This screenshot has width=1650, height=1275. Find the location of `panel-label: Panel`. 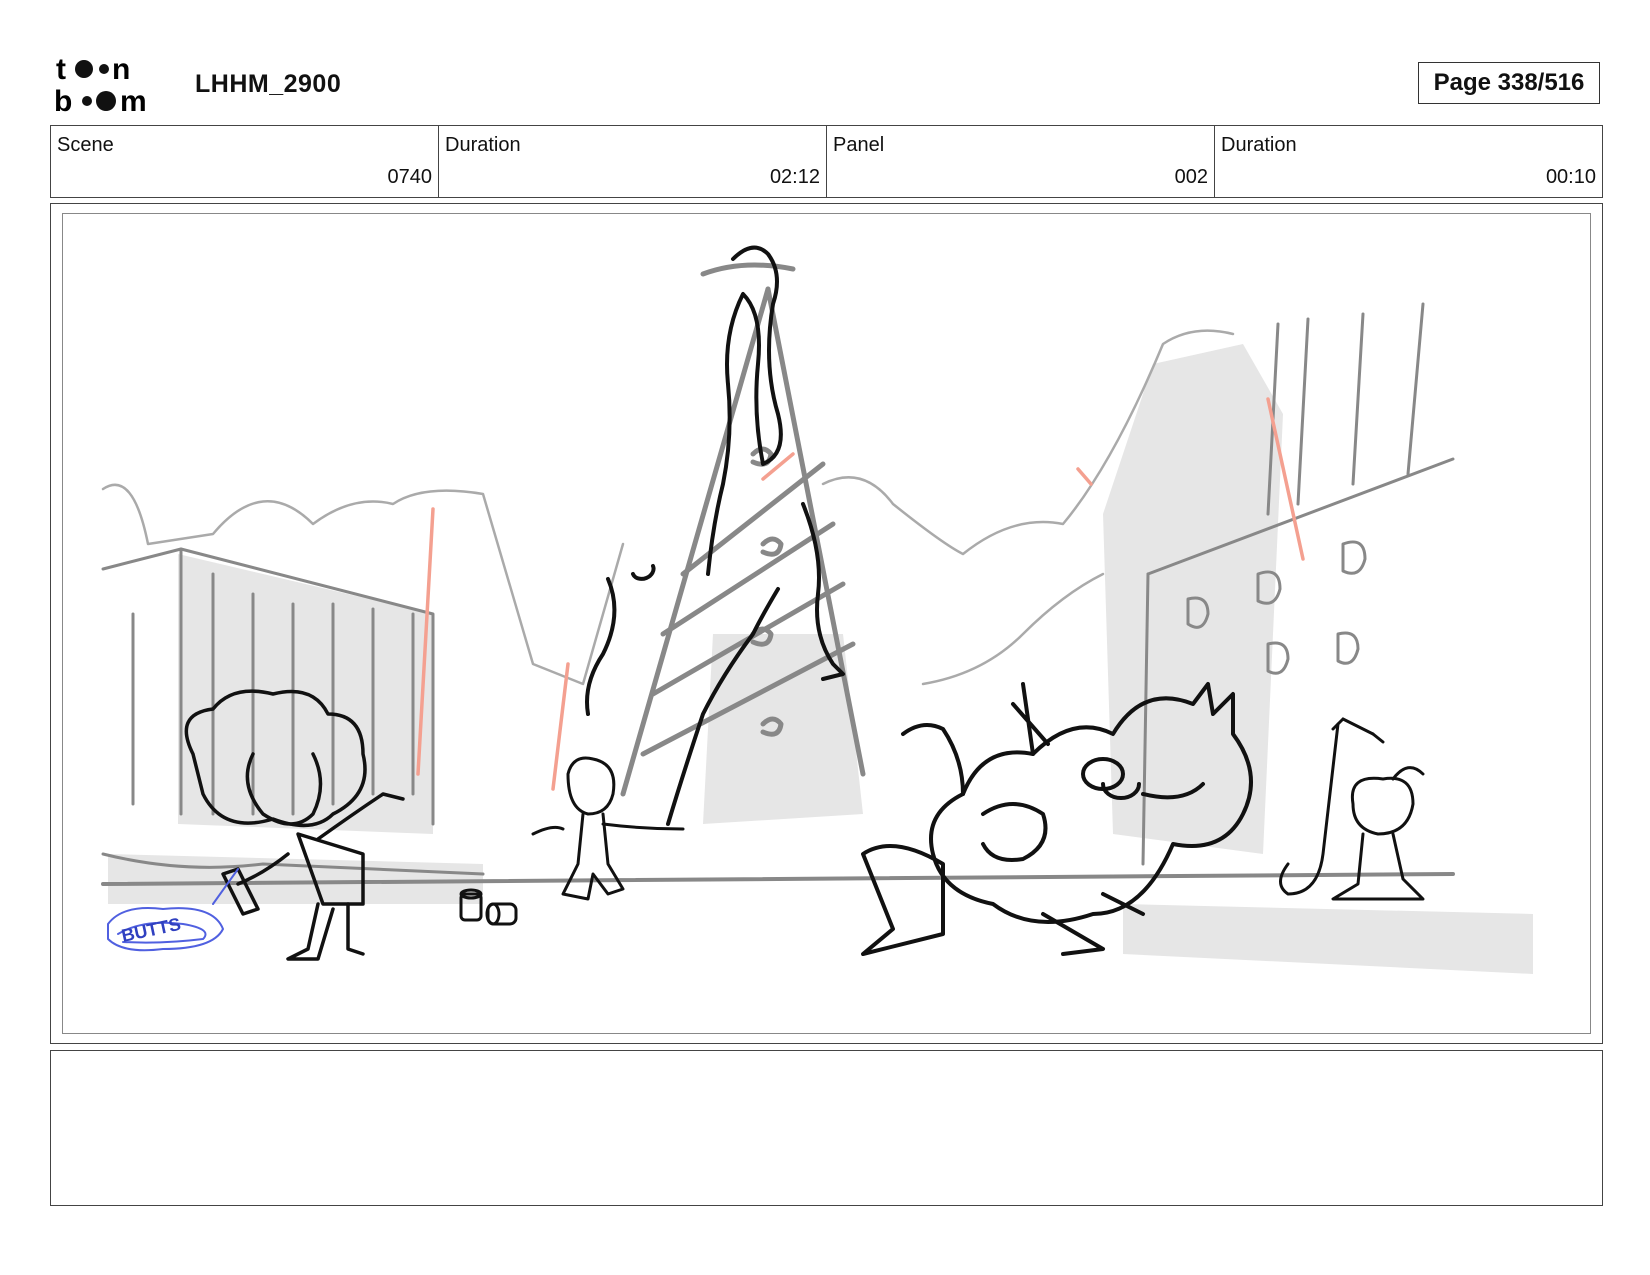

panel-label: Panel is located at coordinates (859, 145).